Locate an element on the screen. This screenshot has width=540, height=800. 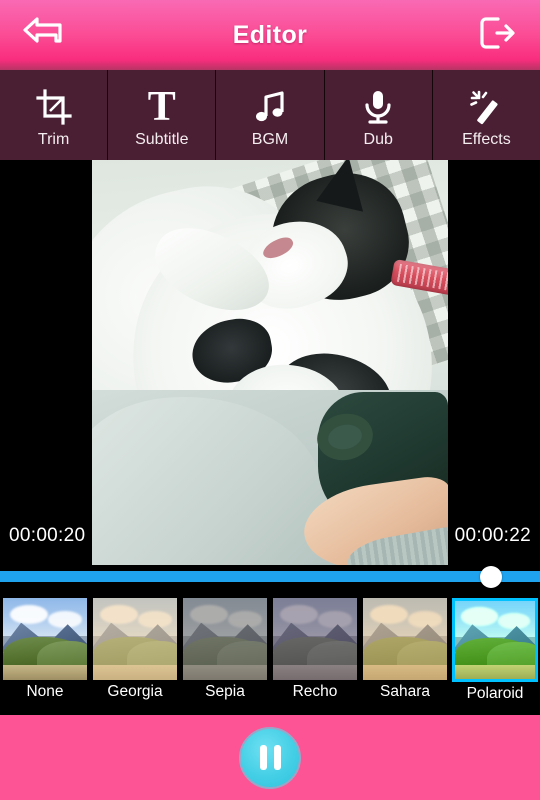
playback-bar is located at coordinates (270, 757).